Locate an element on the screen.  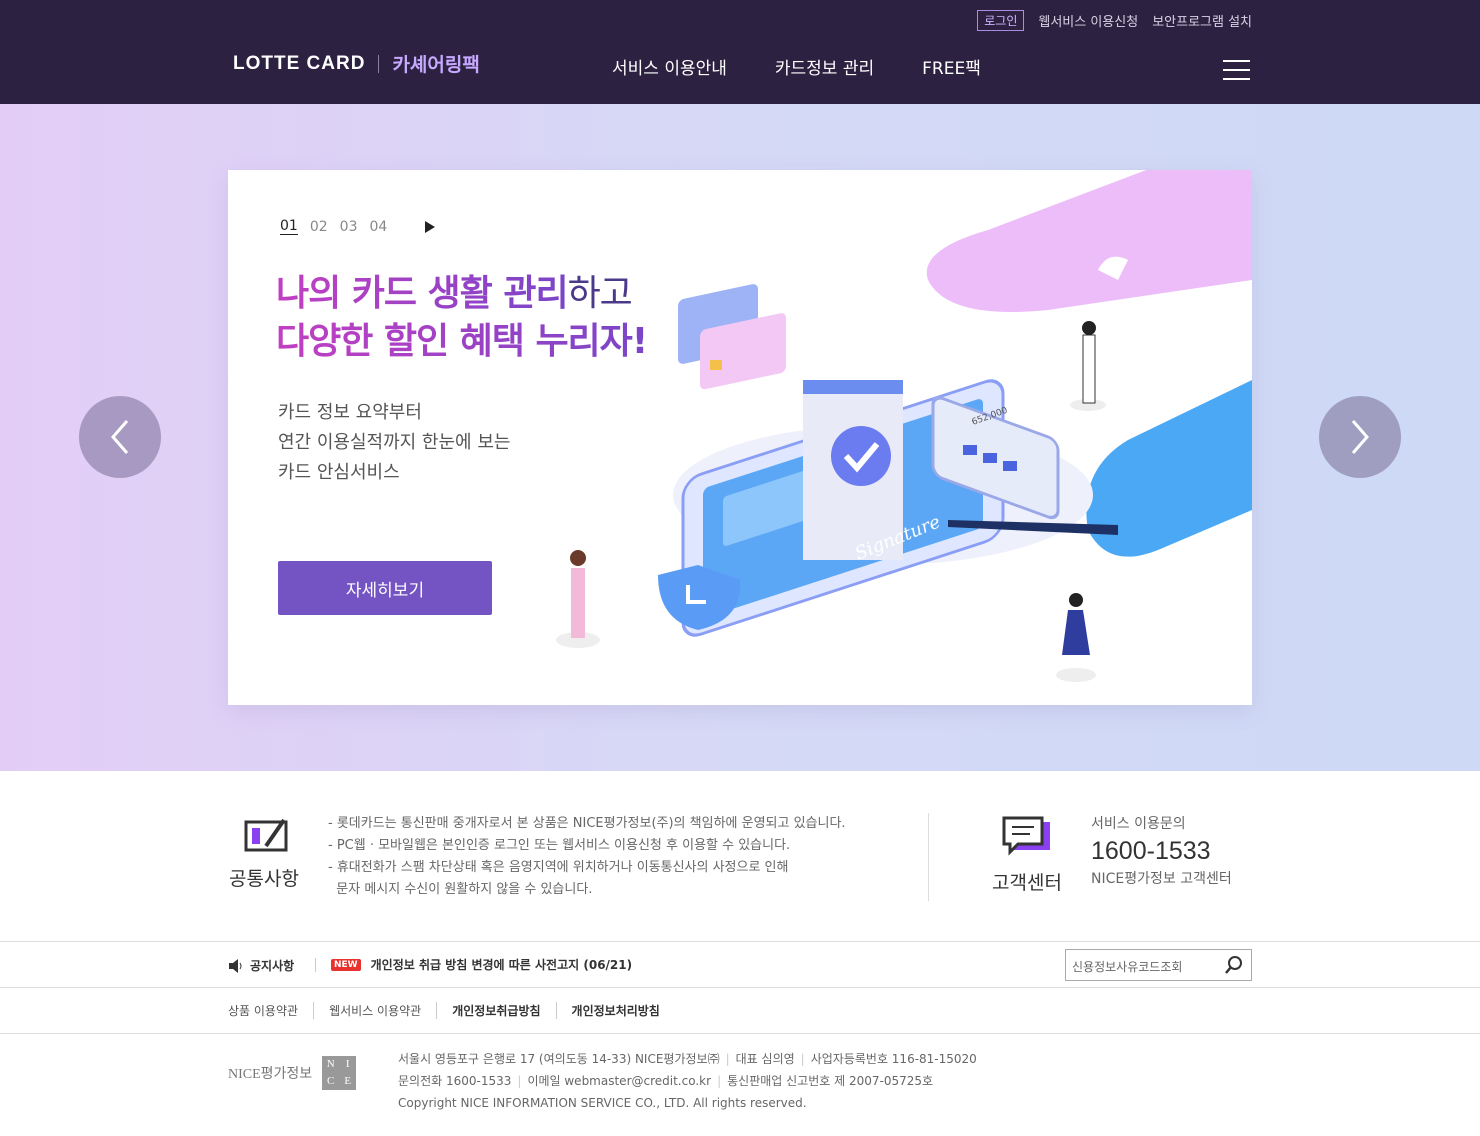
utility-menu: 로그인 웹서비스 이용신청 보안프로그램 설치 is located at coordinates (1114, 20).